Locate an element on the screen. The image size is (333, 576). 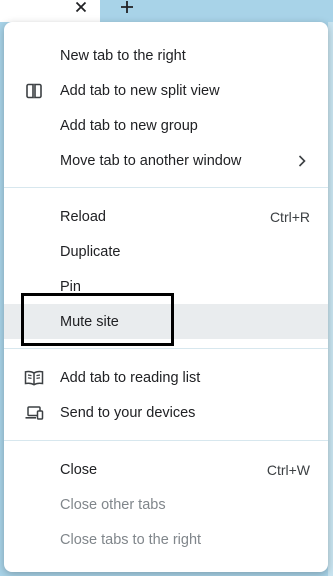
devices-icon is located at coordinates (34, 413).